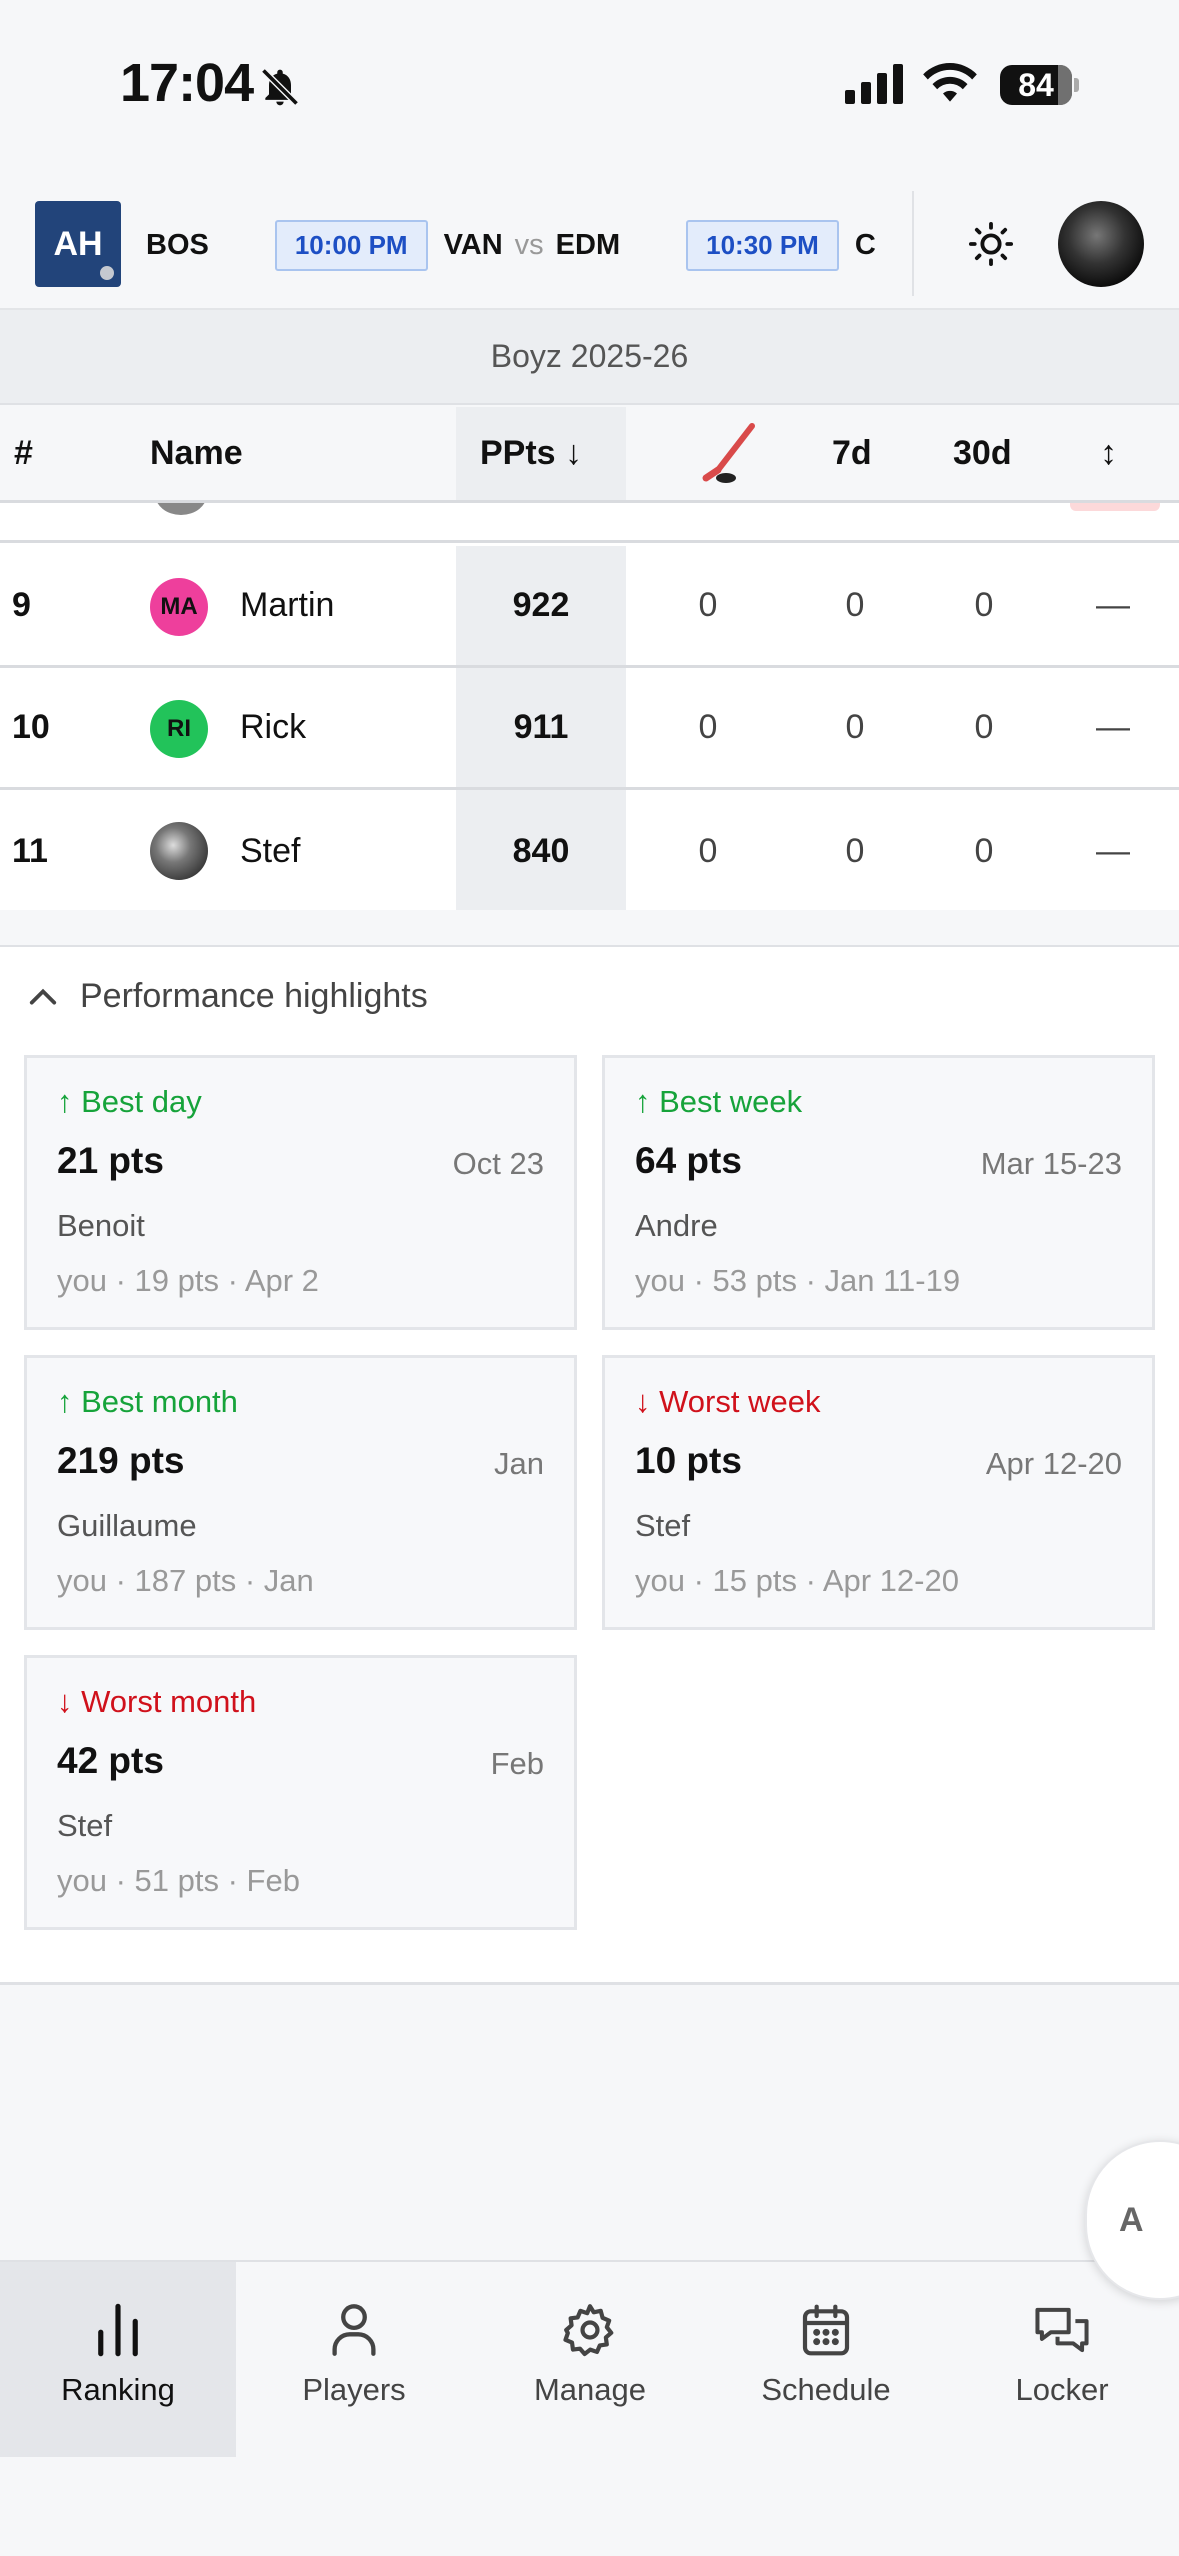  I want to click on games-ticker: BOS 10:00 PM VAN vs EDM 10:30 PM C, so click(515, 245).